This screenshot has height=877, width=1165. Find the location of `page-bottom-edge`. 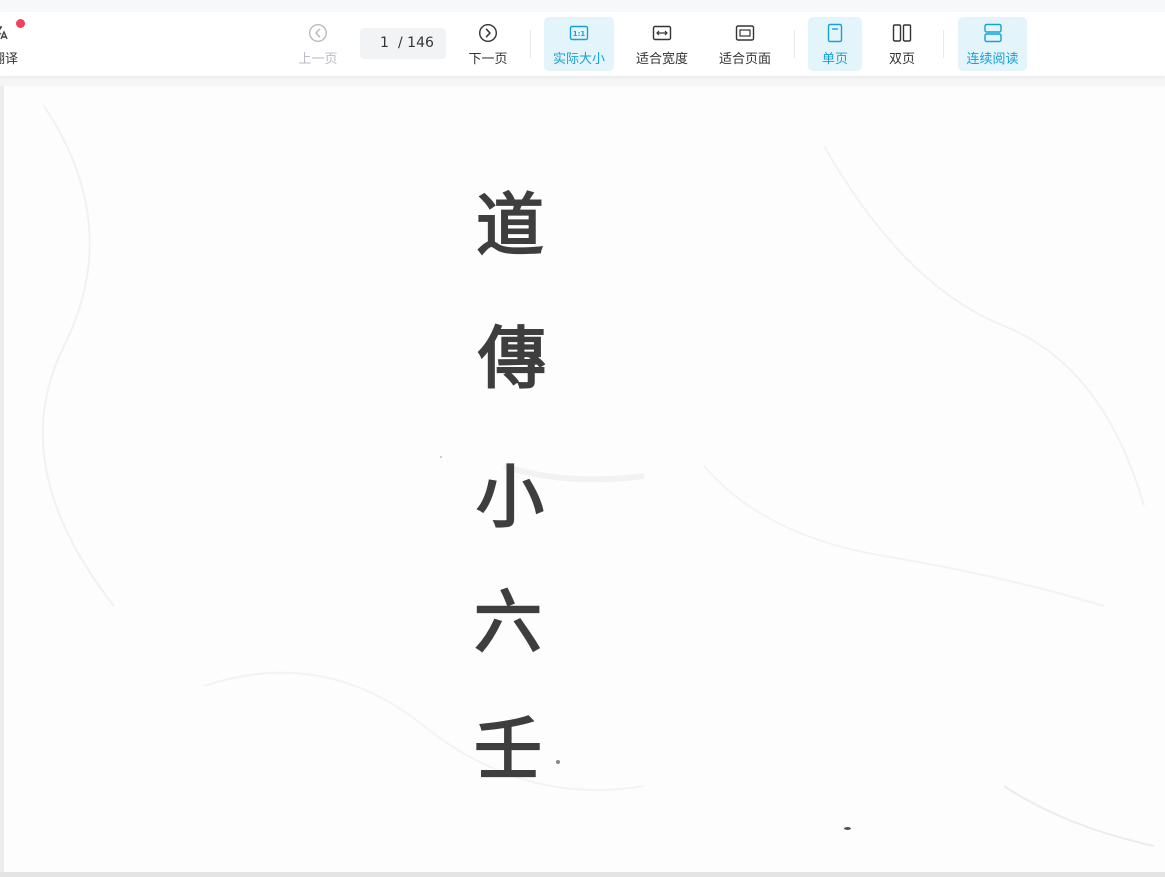

page-bottom-edge is located at coordinates (582, 874).